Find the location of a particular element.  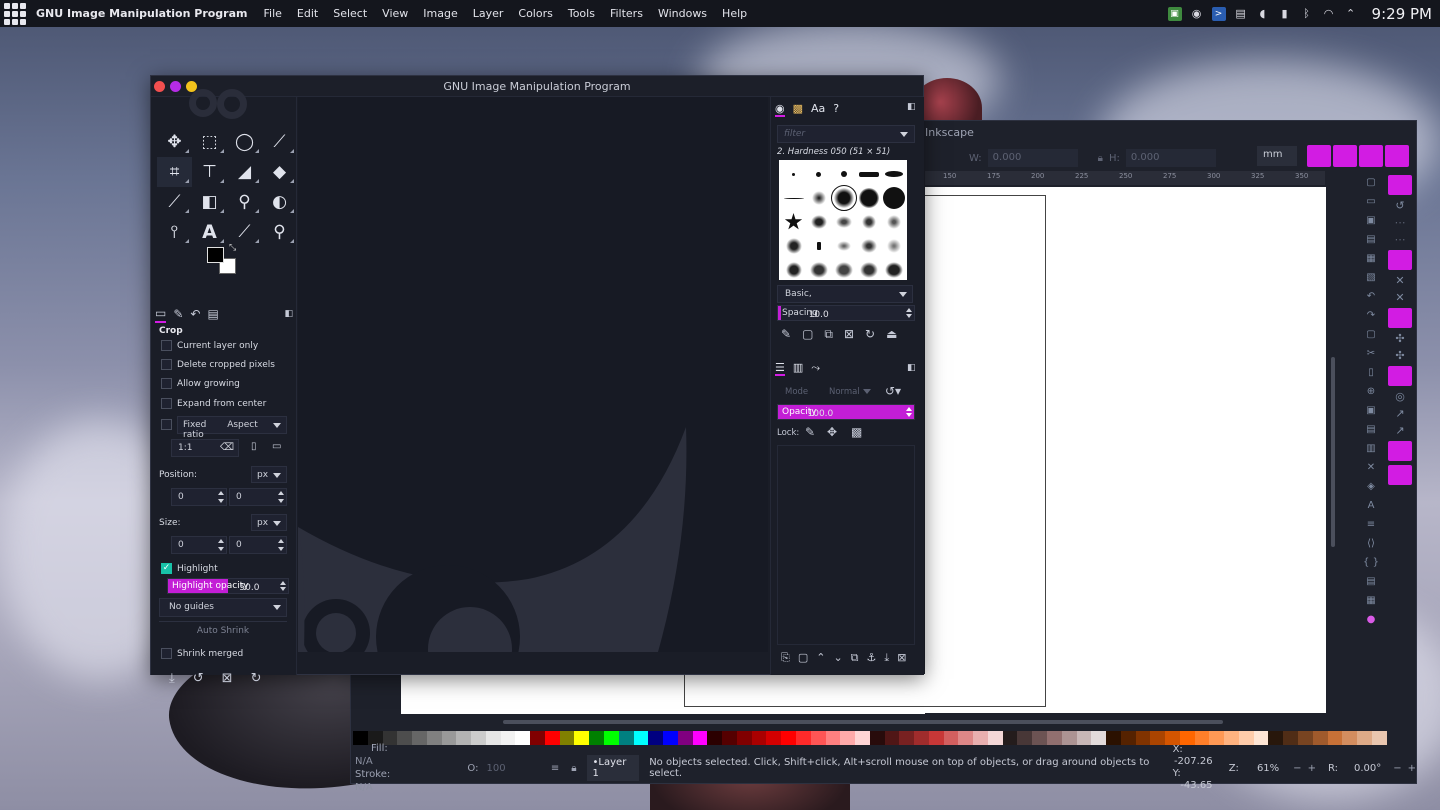

gpu-monitor-icon: ▣ is located at coordinates (1174, 13).